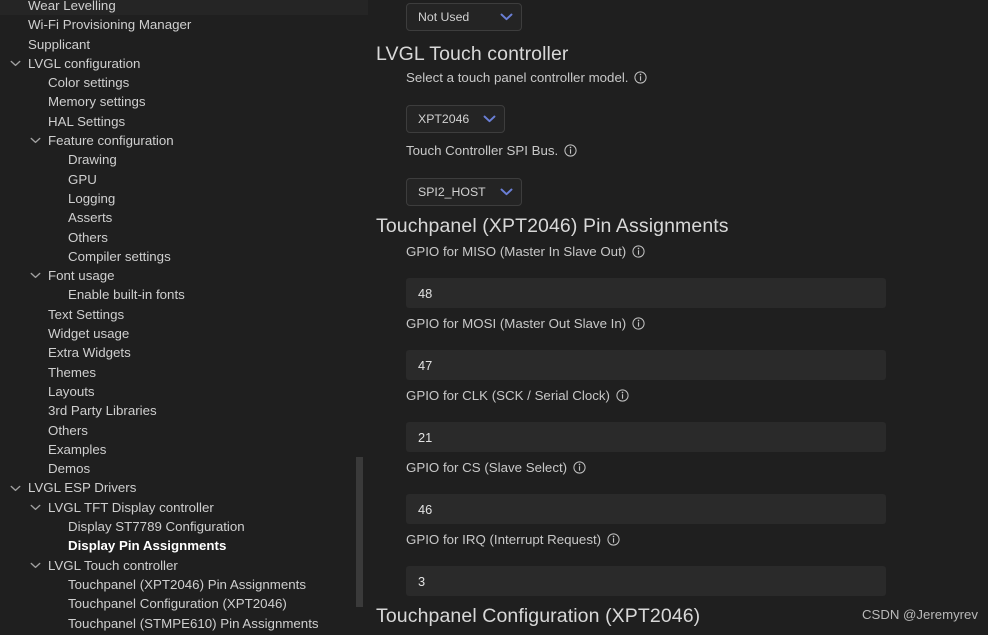 This screenshot has width=988, height=635. Describe the element at coordinates (184, 314) in the screenshot. I see `sidebar-item: Text Settings` at that location.